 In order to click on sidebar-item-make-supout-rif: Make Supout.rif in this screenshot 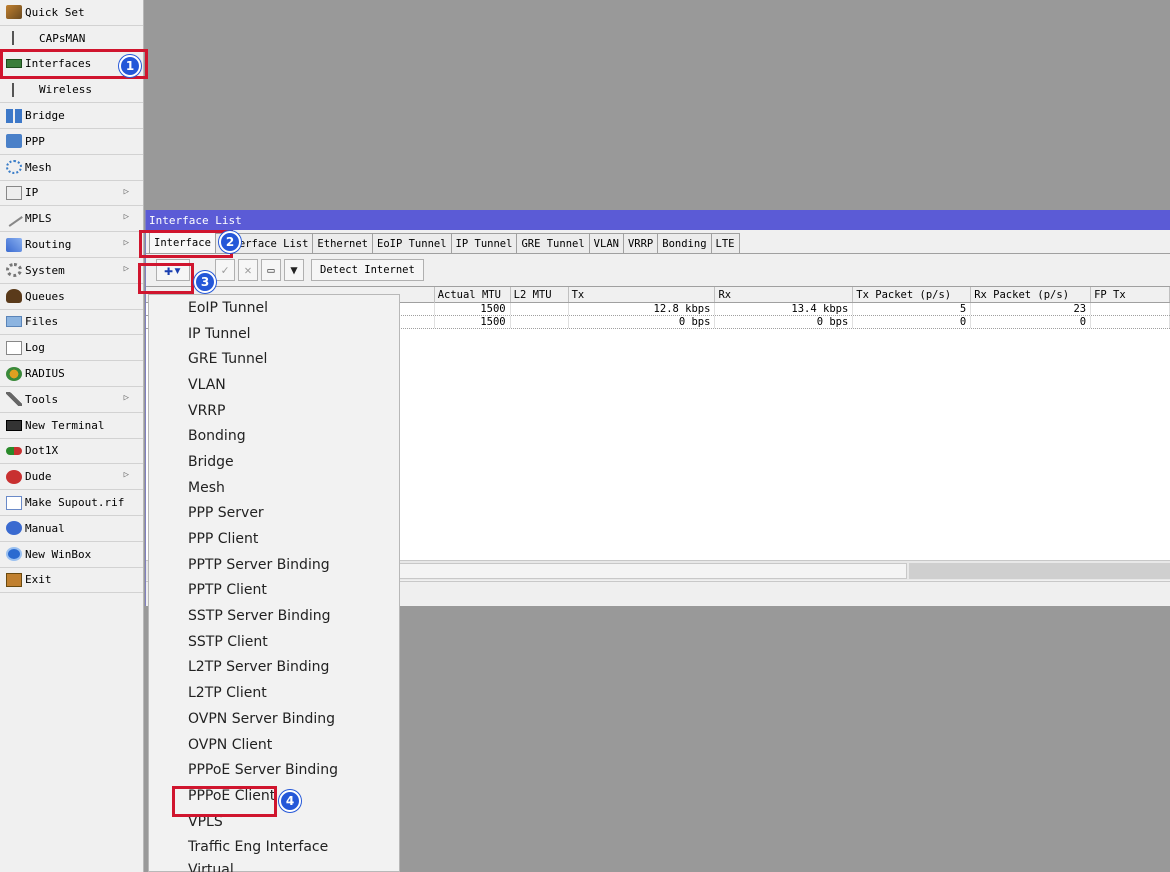, I will do `click(71, 503)`.